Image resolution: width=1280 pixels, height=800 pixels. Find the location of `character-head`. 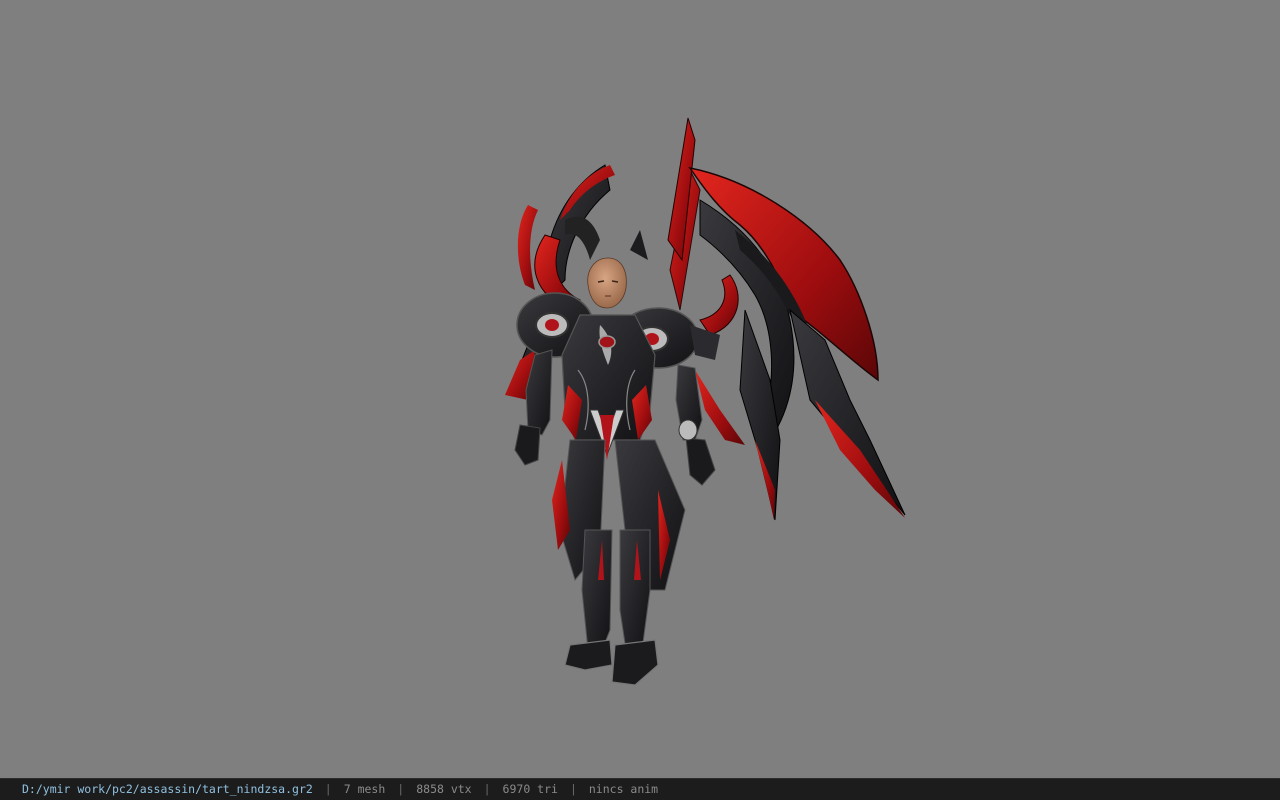

character-head is located at coordinates (607, 283).